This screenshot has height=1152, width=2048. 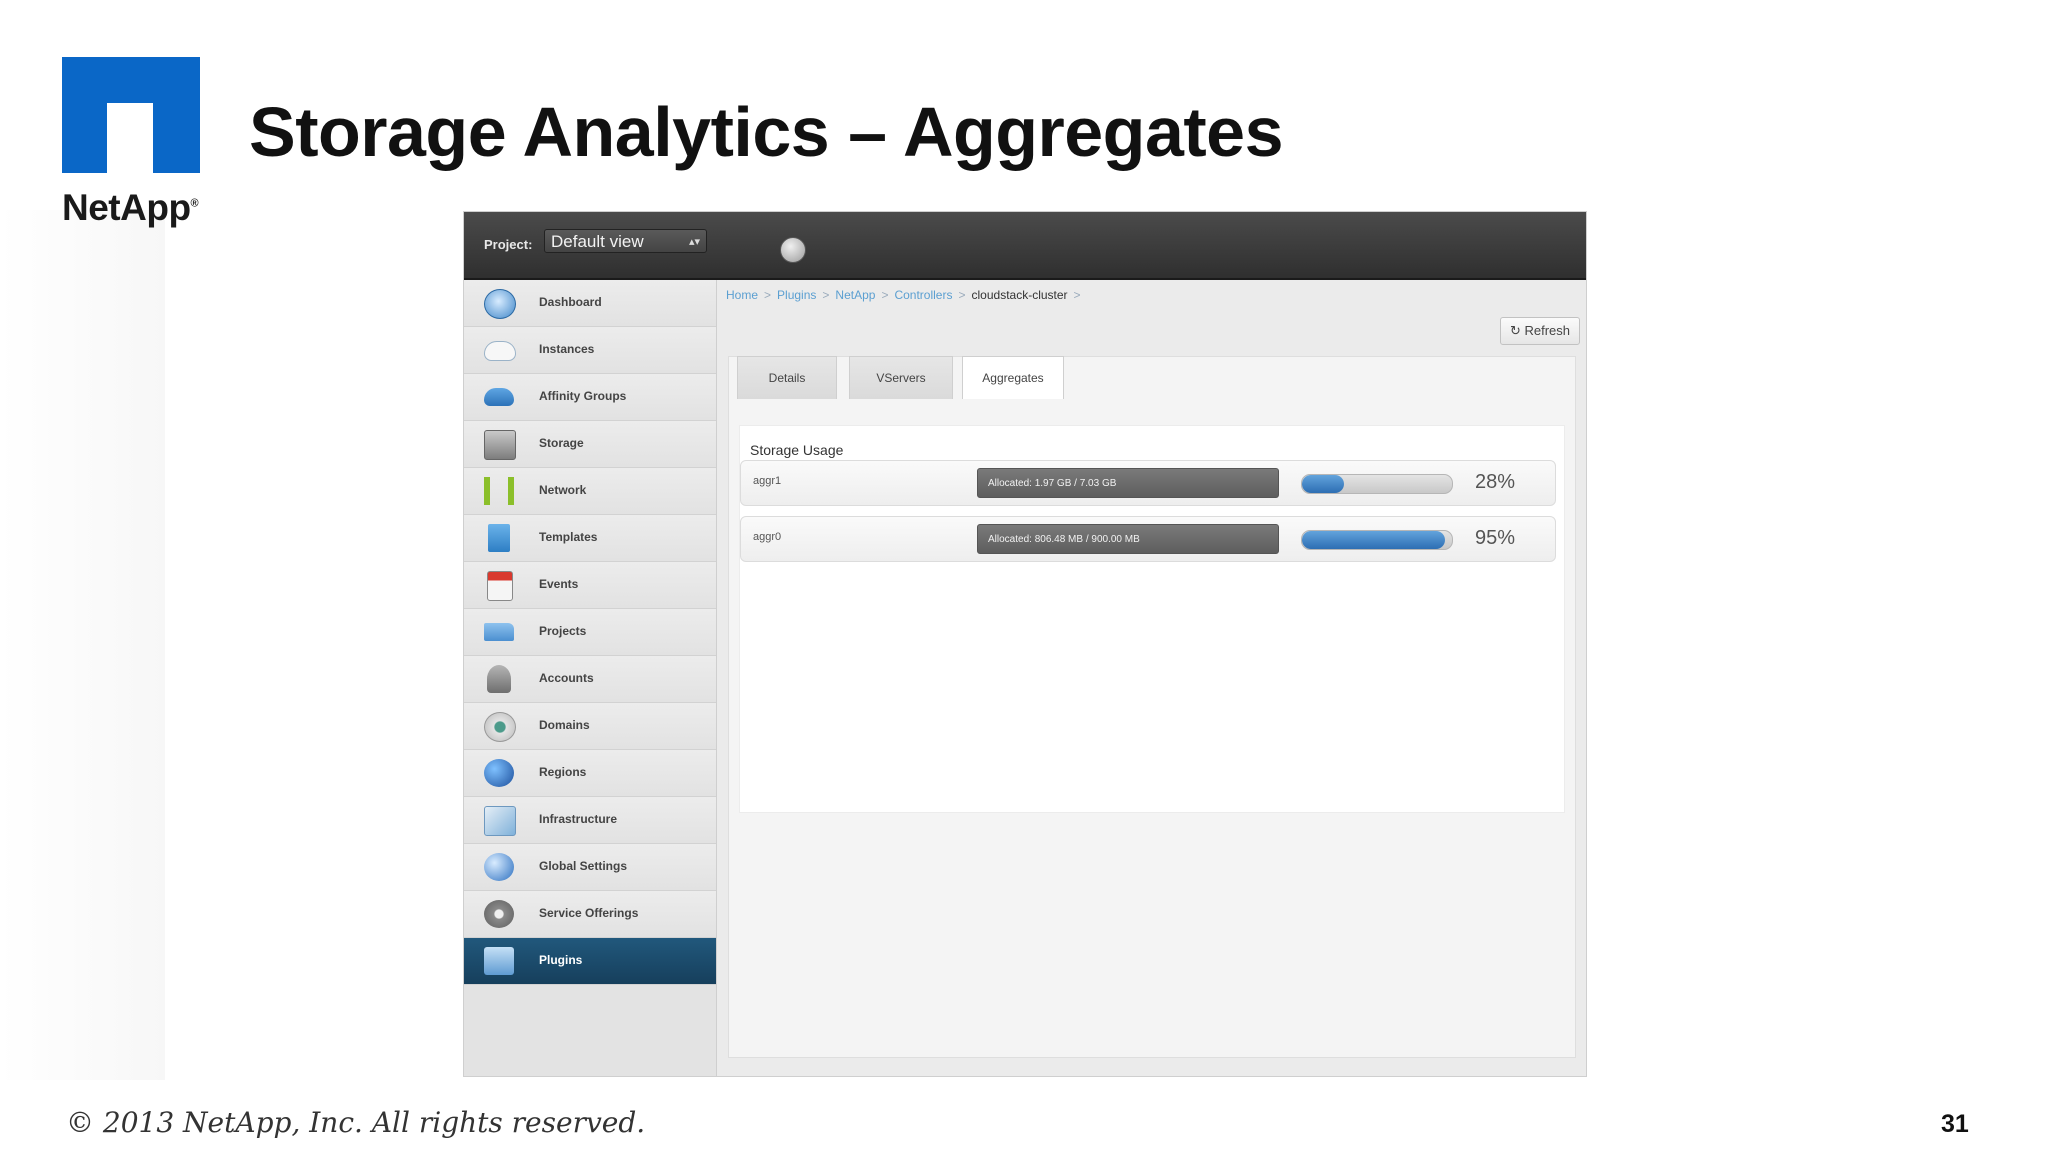 I want to click on sidebar-item-infrastructure: Infrastructure, so click(x=590, y=820).